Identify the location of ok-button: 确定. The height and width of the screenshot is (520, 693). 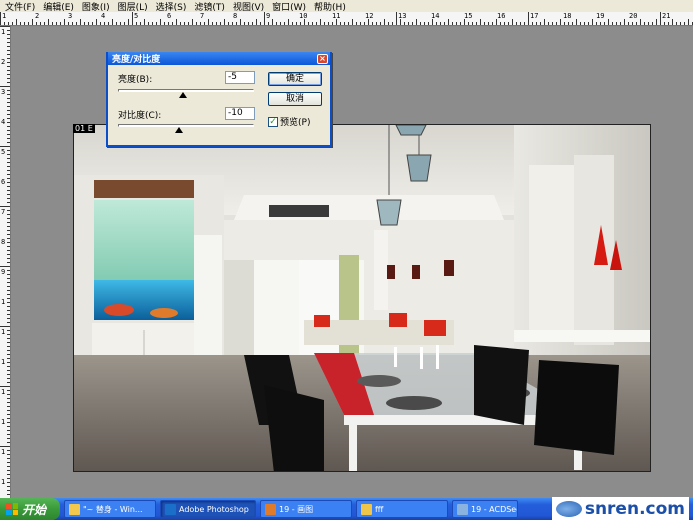
(295, 79).